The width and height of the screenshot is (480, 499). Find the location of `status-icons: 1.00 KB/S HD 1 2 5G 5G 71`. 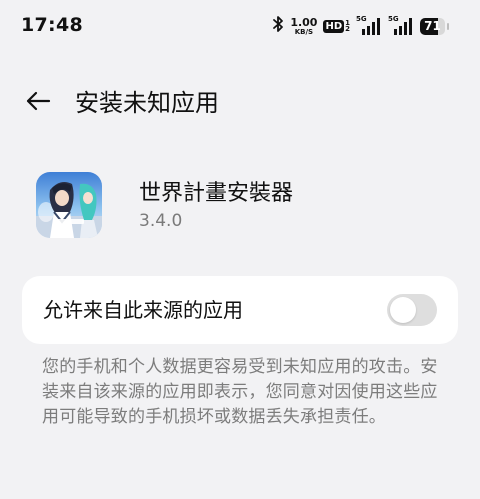

status-icons: 1.00 KB/S HD 1 2 5G 5G 71 is located at coordinates (360, 26).